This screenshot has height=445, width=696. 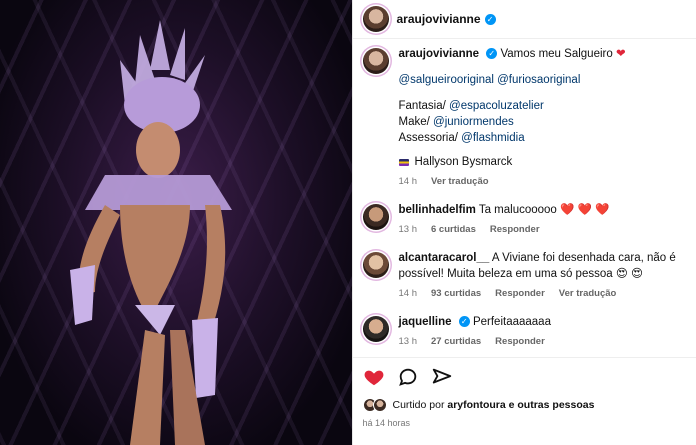 I want to click on comment-username: jaquelline, so click(x=425, y=322).